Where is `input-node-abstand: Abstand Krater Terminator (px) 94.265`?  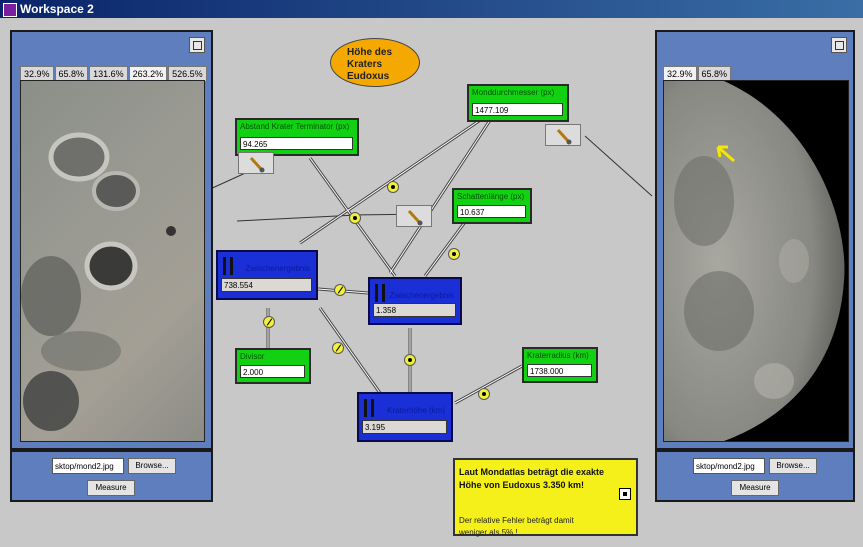
input-node-abstand: Abstand Krater Terminator (px) 94.265 is located at coordinates (297, 137).